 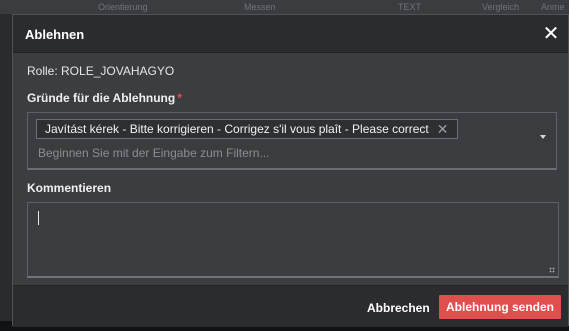 I want to click on comment-label: Kommentieren, so click(x=69, y=188).